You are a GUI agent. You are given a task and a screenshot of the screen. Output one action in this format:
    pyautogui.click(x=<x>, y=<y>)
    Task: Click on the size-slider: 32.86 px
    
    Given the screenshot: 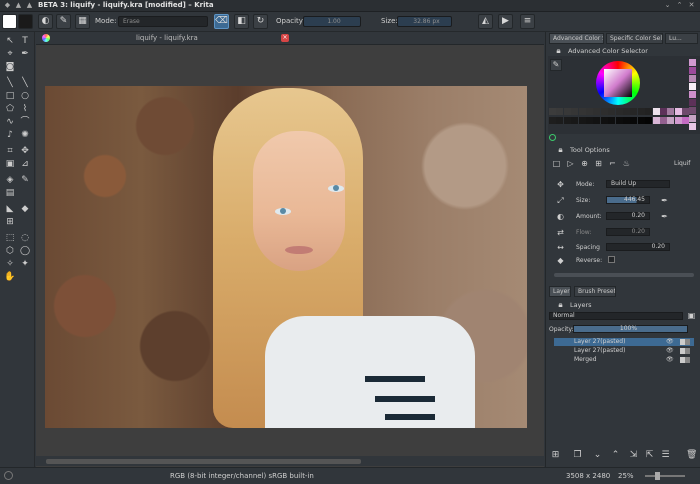 What is the action you would take?
    pyautogui.click(x=424, y=21)
    